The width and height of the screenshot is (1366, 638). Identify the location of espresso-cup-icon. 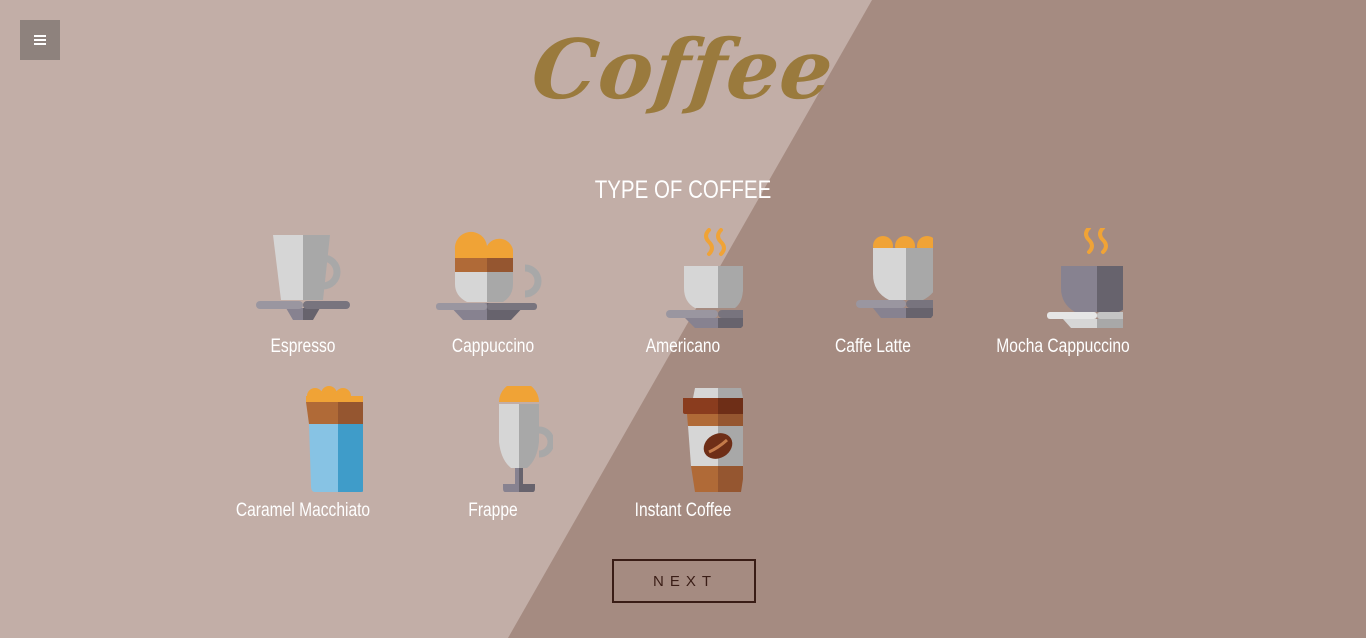
(303, 277).